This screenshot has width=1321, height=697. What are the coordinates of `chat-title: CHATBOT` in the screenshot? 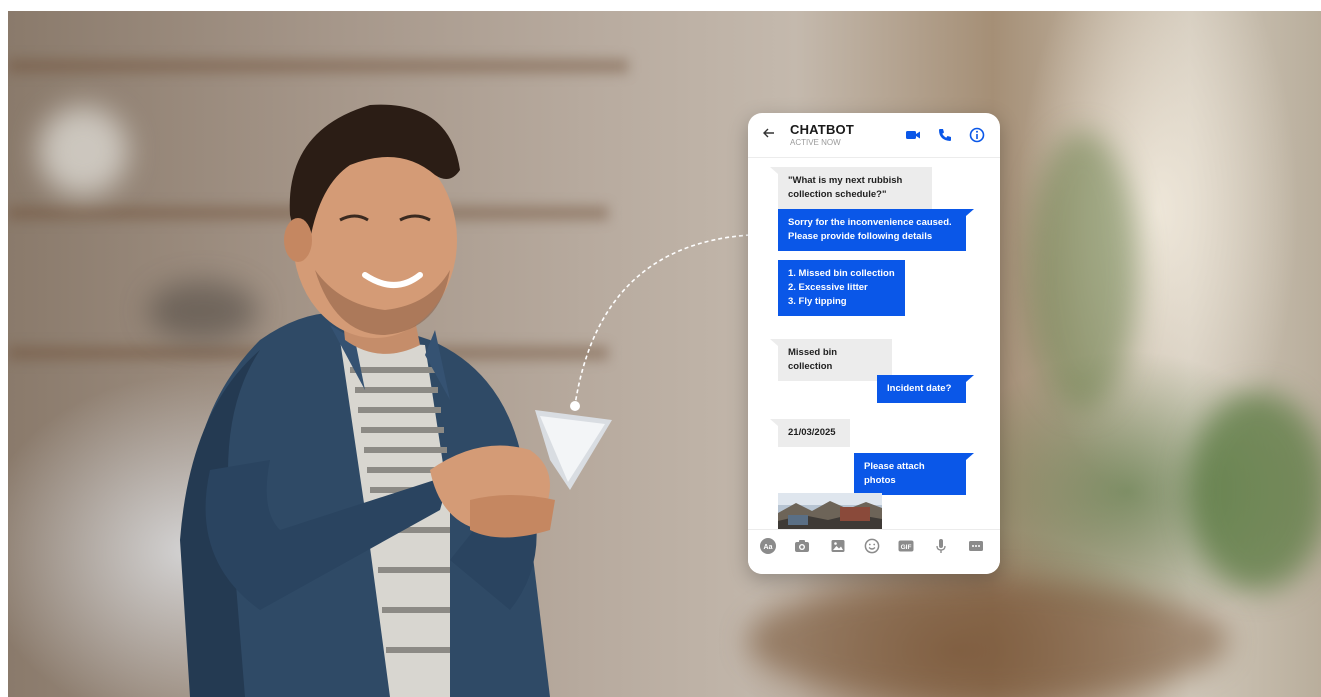 It's located at (822, 129).